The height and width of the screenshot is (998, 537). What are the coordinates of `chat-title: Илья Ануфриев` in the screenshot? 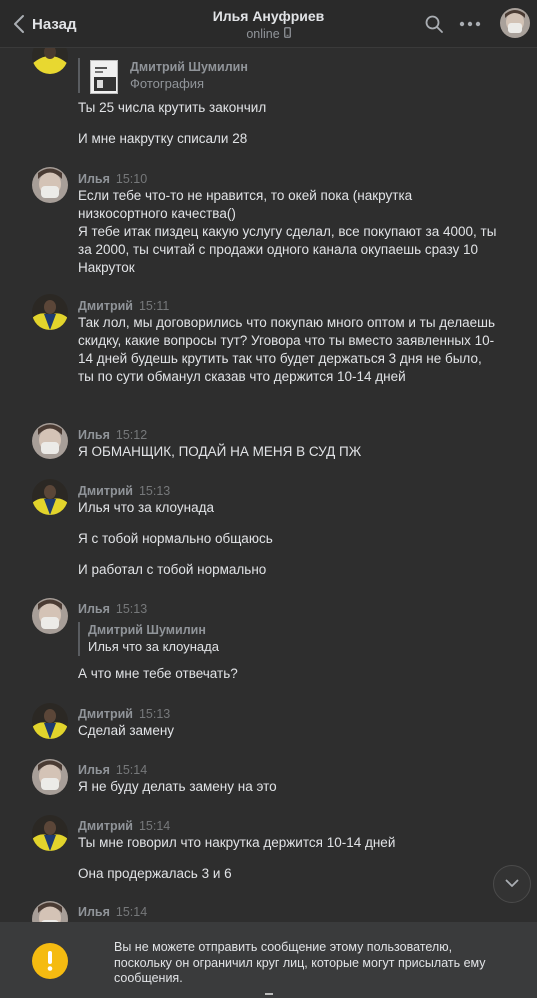 It's located at (268, 16).